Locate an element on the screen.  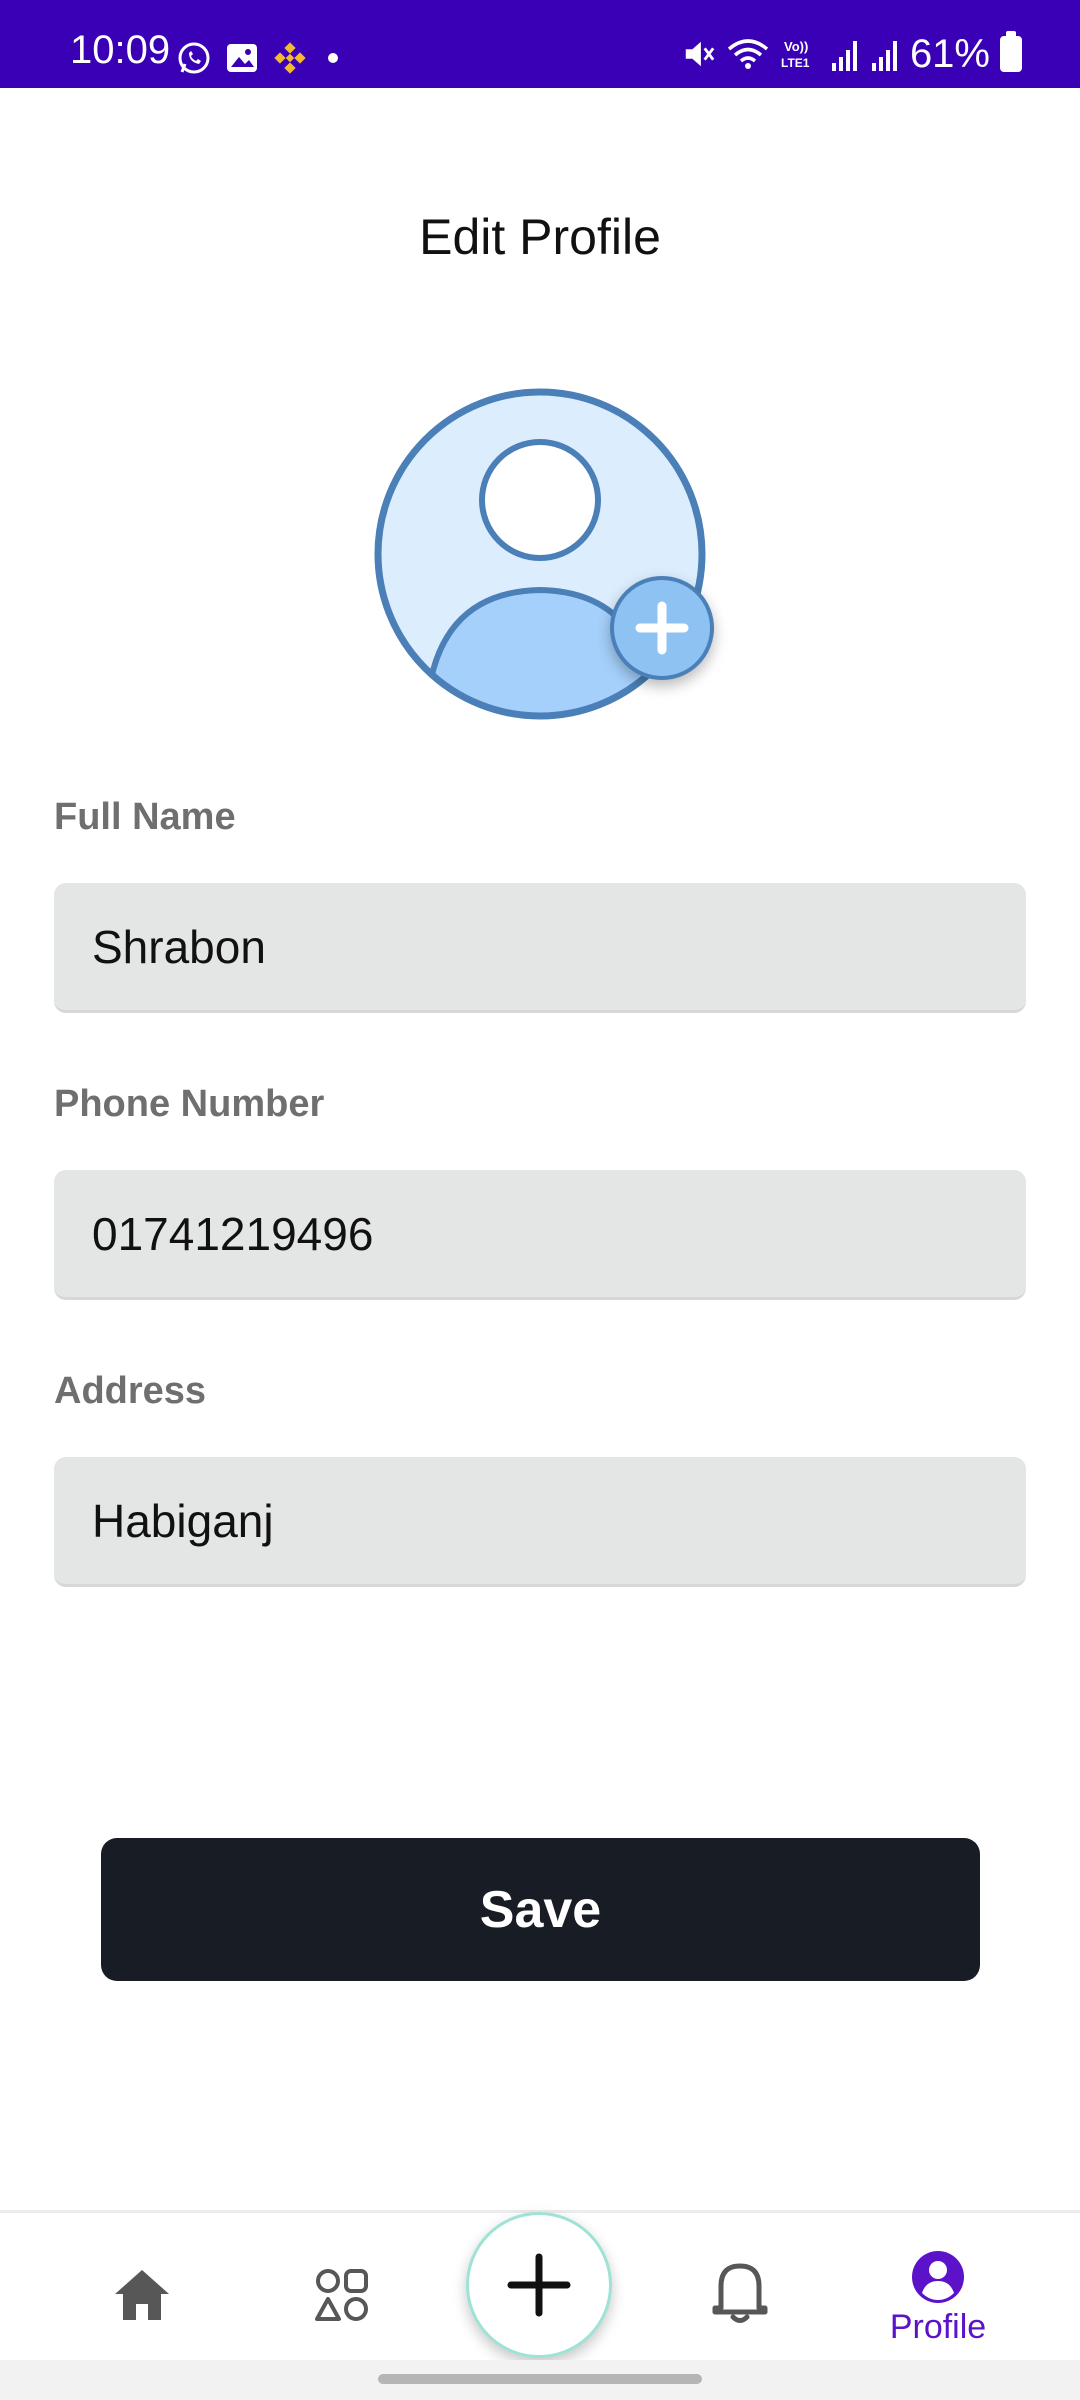
volte-icon: Vo)) LTE1 is located at coordinates (795, 54).